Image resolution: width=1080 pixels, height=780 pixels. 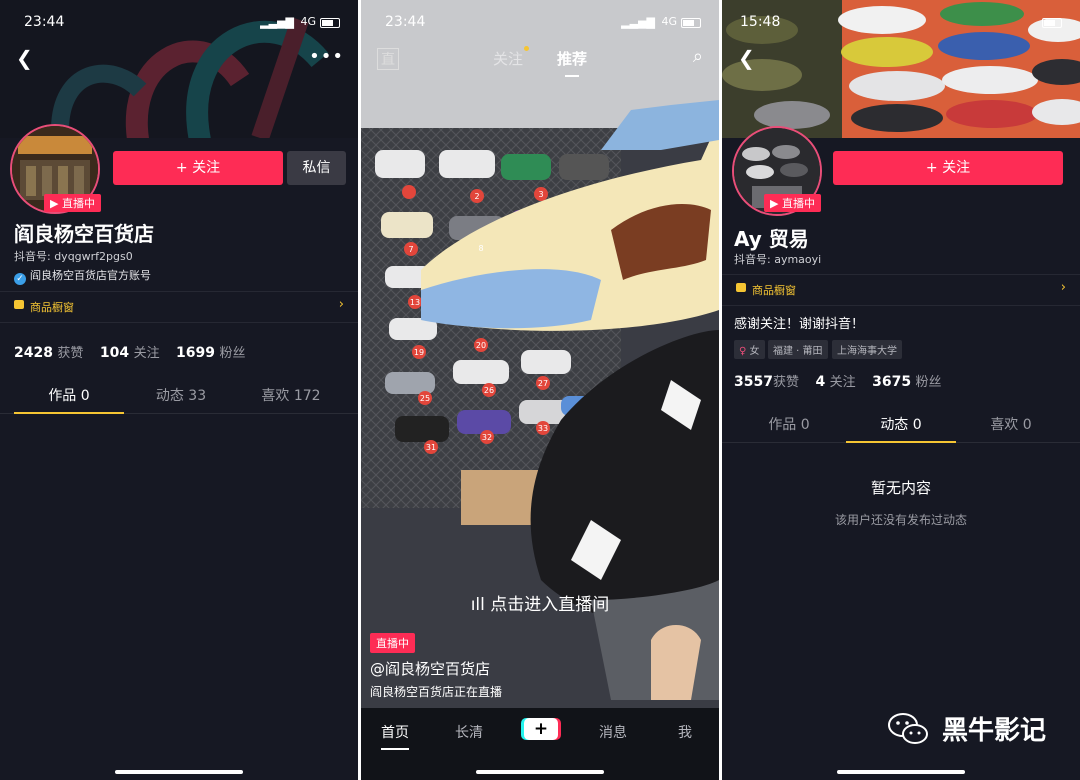 I want to click on nav-home: 首页, so click(x=395, y=736).